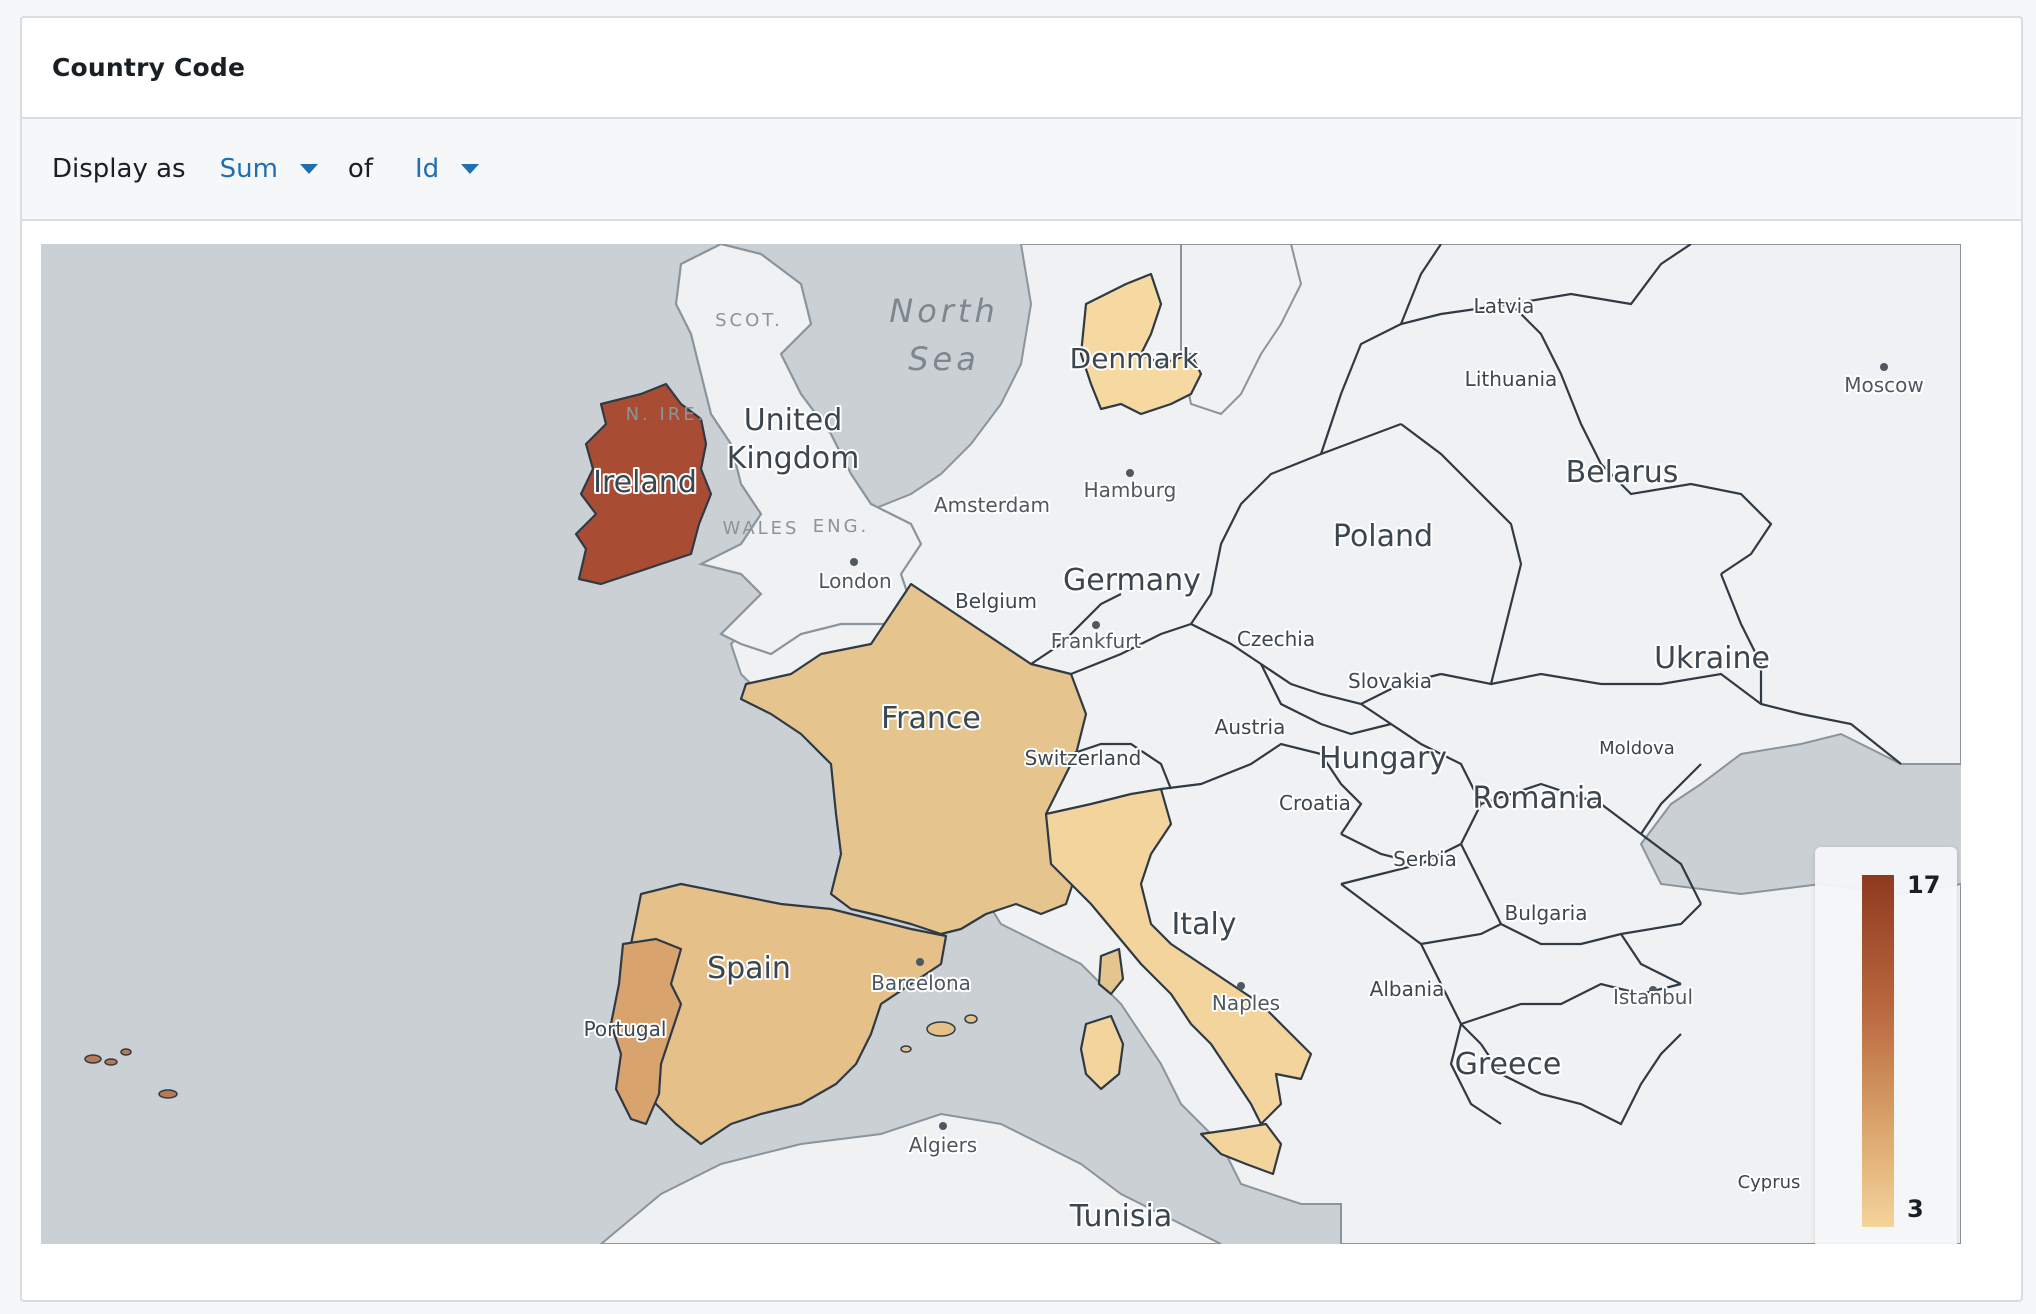 Image resolution: width=2036 pixels, height=1314 pixels. Describe the element at coordinates (1134, 358) in the screenshot. I see `country-label-denmark: Denmark` at that location.